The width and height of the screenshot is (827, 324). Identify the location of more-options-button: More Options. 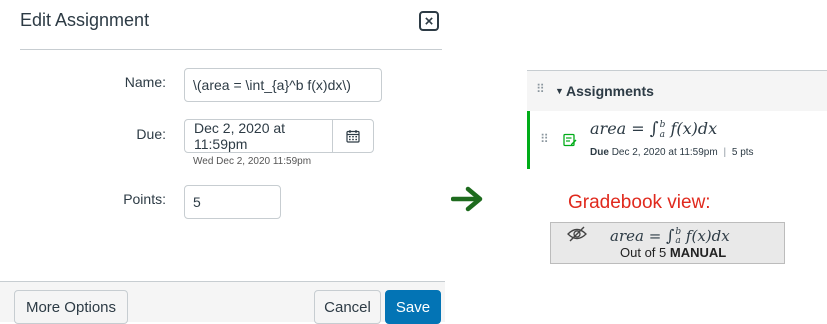
(71, 307).